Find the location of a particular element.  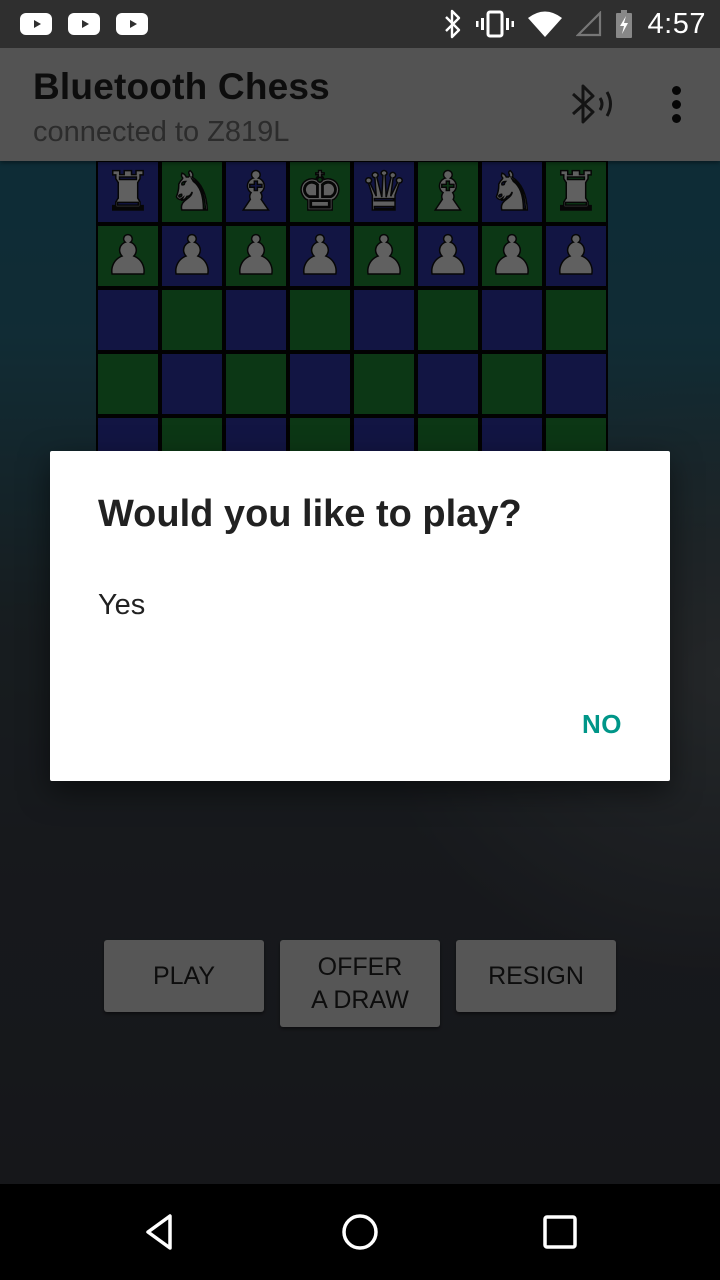

vibrate-icon is located at coordinates (494, 24).